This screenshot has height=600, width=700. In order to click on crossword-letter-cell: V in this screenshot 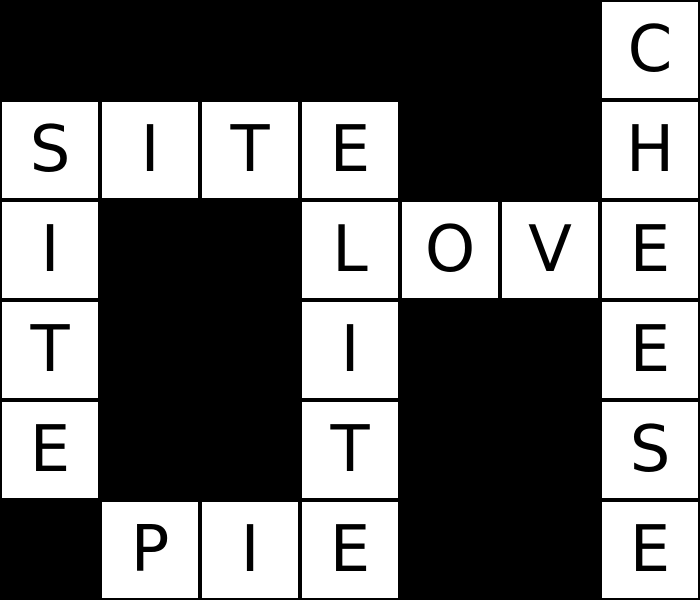, I will do `click(550, 250)`.